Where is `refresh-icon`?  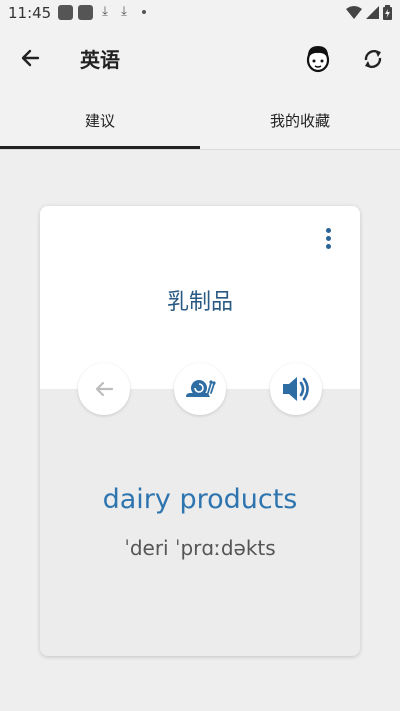 refresh-icon is located at coordinates (373, 59).